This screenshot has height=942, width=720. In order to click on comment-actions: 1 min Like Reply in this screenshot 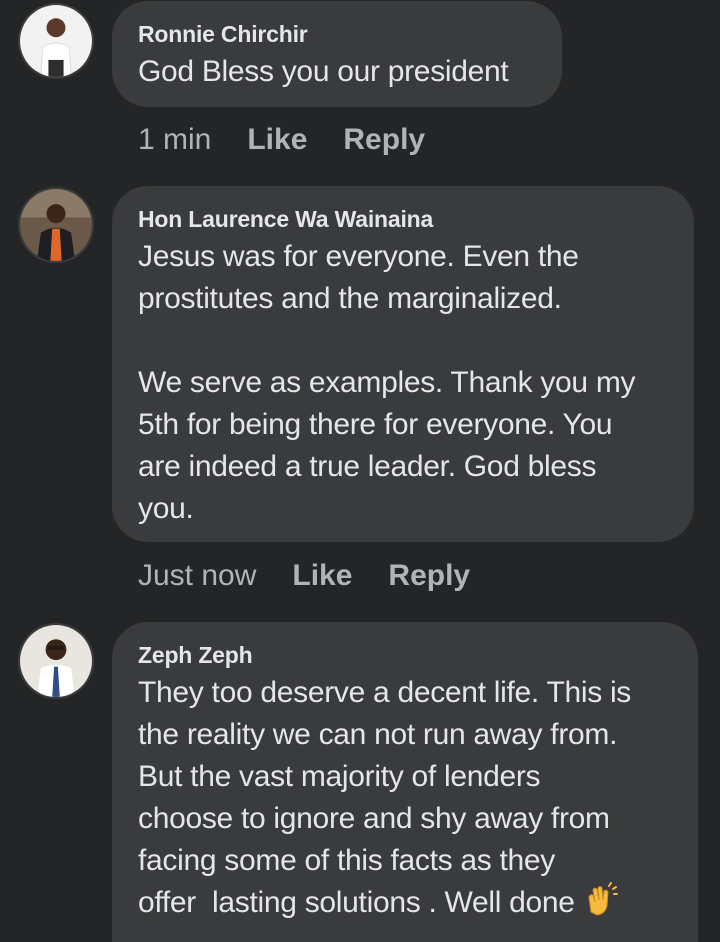, I will do `click(299, 140)`.